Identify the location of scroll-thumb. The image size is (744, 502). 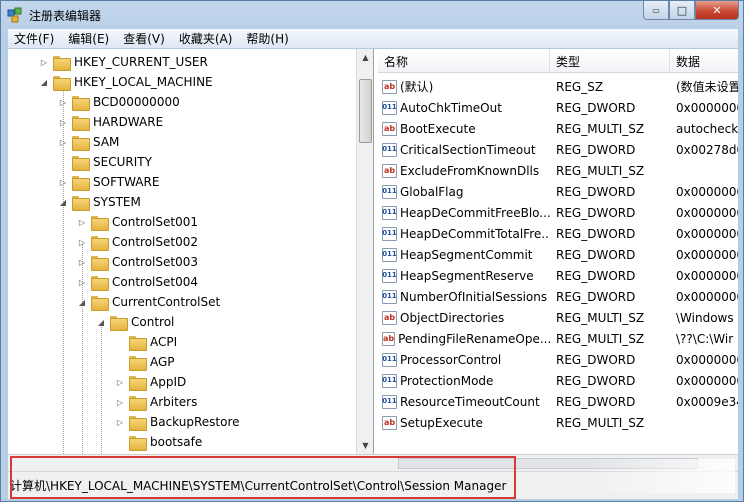
(365, 111).